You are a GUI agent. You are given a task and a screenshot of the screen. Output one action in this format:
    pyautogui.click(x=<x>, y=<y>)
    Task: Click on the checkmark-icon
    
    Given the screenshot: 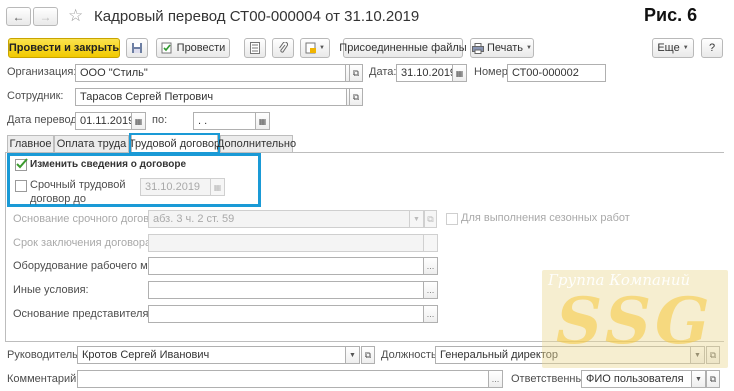 What is the action you would take?
    pyautogui.click(x=22, y=163)
    